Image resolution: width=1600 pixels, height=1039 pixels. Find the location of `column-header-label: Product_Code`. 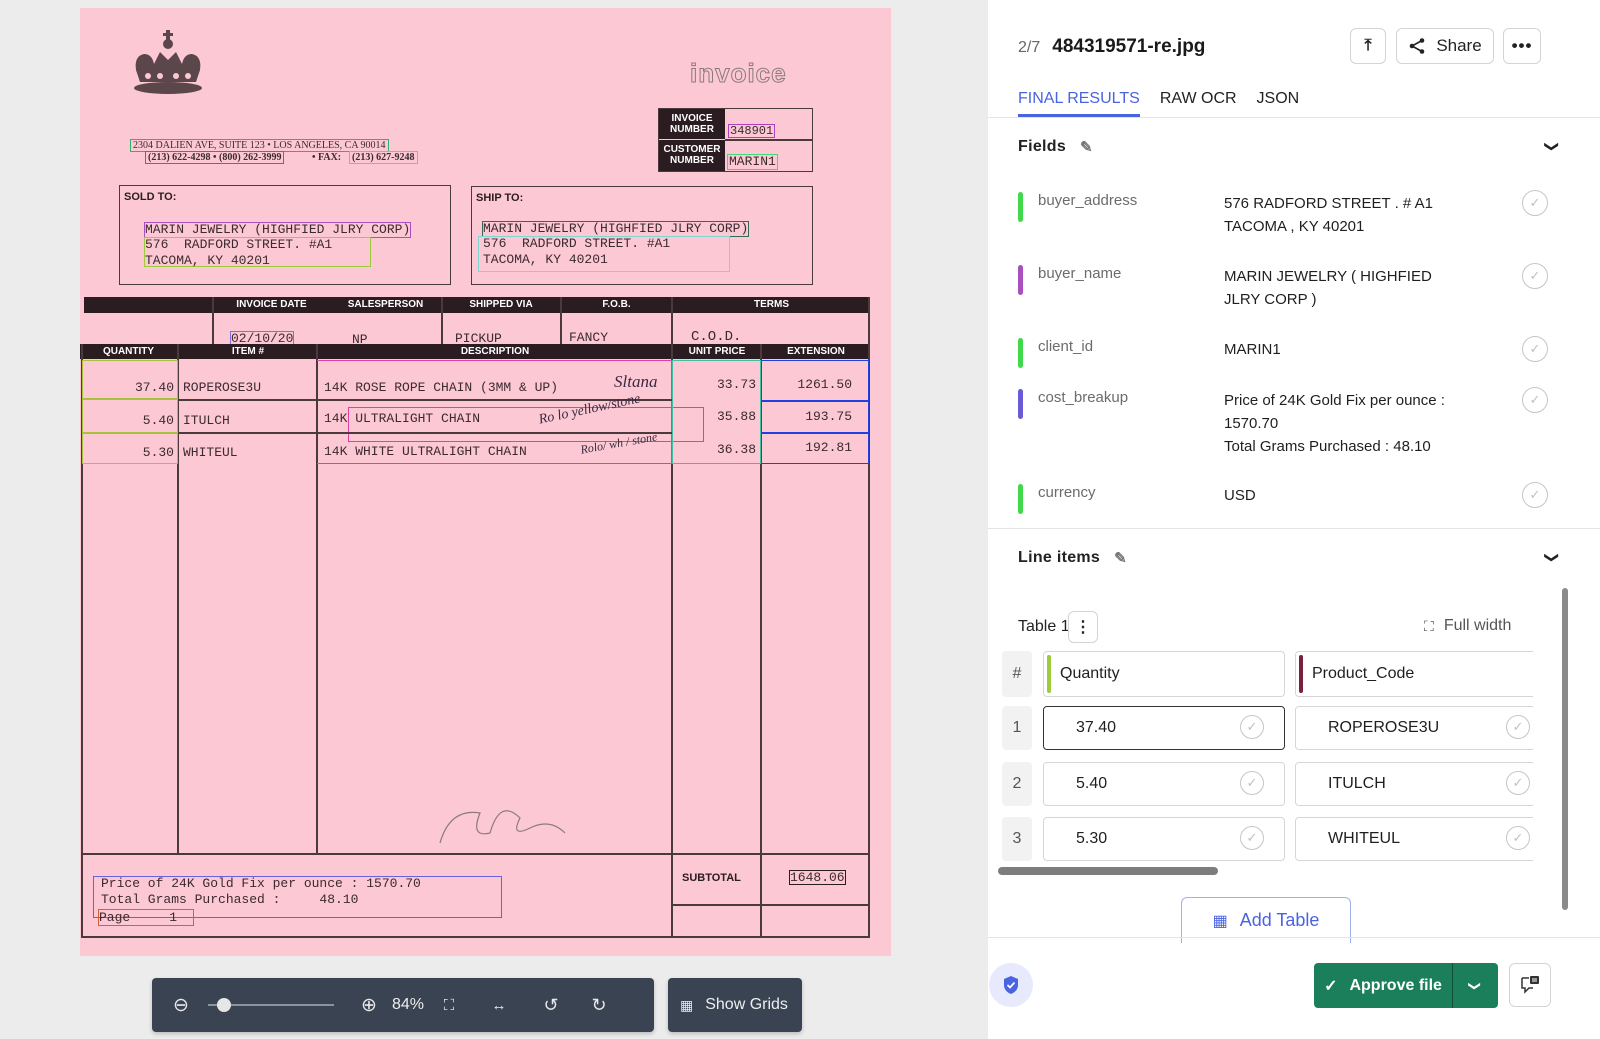

column-header-label: Product_Code is located at coordinates (1363, 673).